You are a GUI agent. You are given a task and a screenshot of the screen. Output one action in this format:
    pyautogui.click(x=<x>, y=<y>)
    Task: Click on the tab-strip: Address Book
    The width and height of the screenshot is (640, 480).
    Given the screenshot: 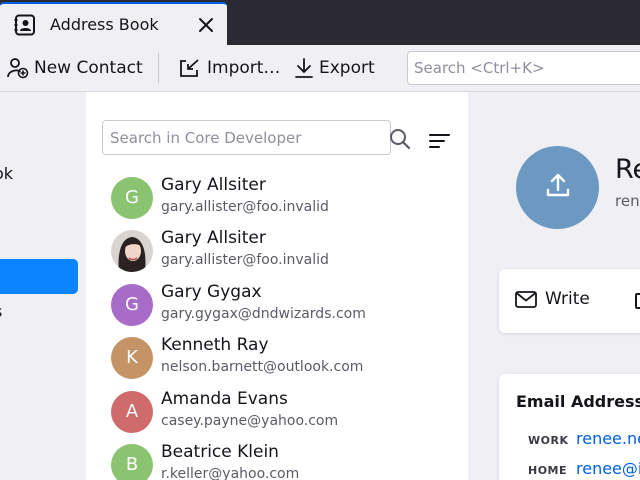 What is the action you would take?
    pyautogui.click(x=320, y=22)
    